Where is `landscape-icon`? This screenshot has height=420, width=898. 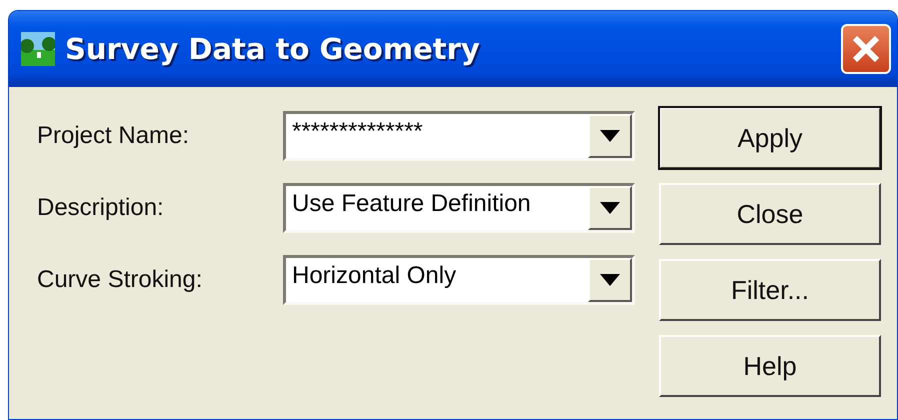 landscape-icon is located at coordinates (38, 49).